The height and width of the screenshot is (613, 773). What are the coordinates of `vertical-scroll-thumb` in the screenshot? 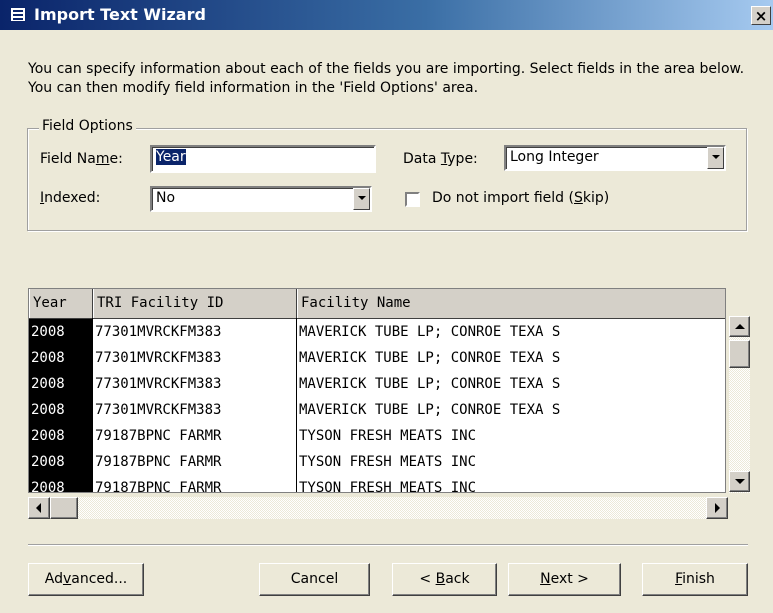 It's located at (739, 354).